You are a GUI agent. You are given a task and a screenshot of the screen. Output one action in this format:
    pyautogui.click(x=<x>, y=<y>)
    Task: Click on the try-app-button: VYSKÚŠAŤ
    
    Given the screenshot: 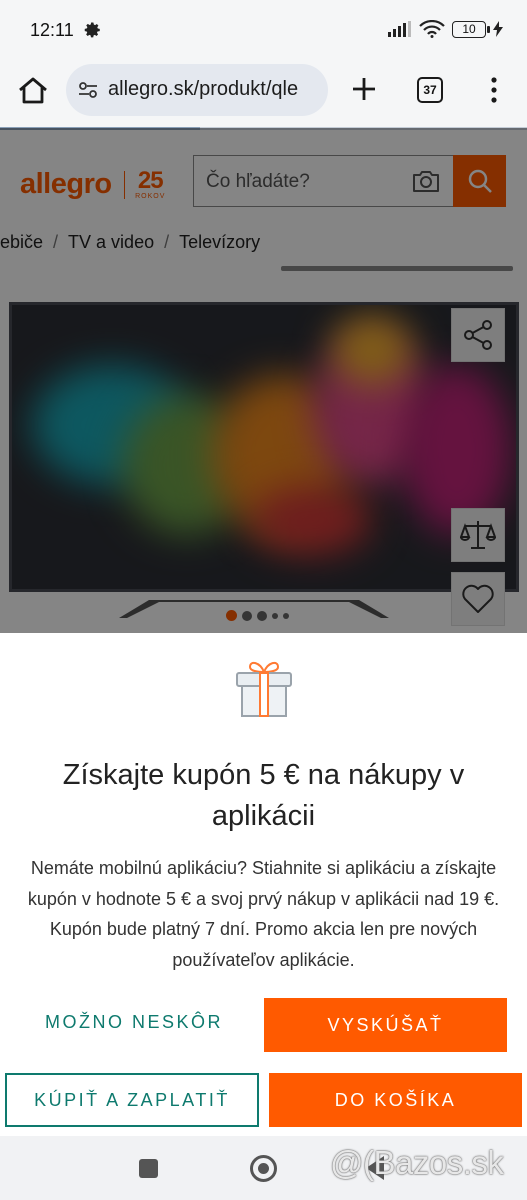 What is the action you would take?
    pyautogui.click(x=385, y=1025)
    